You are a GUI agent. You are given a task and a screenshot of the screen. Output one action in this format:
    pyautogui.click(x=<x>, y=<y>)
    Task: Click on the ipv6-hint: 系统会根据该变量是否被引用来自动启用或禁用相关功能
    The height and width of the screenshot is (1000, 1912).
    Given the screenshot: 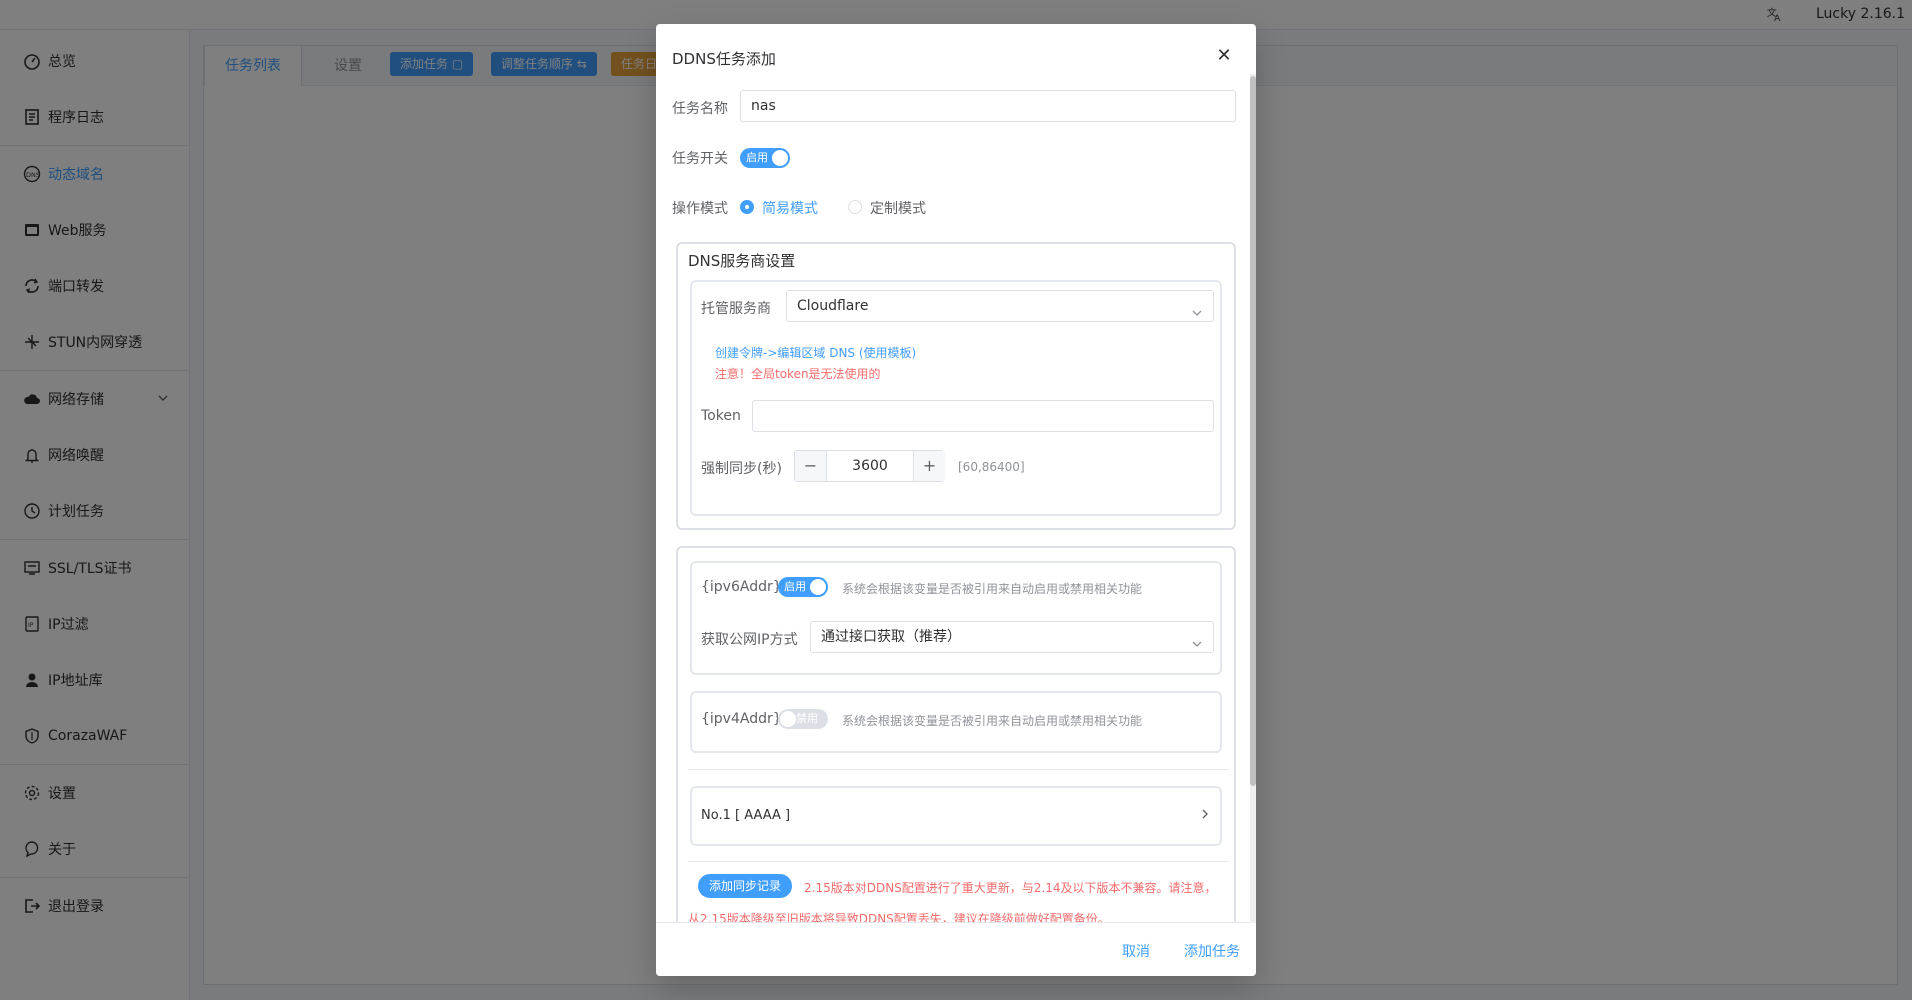 What is the action you would take?
    pyautogui.click(x=992, y=589)
    